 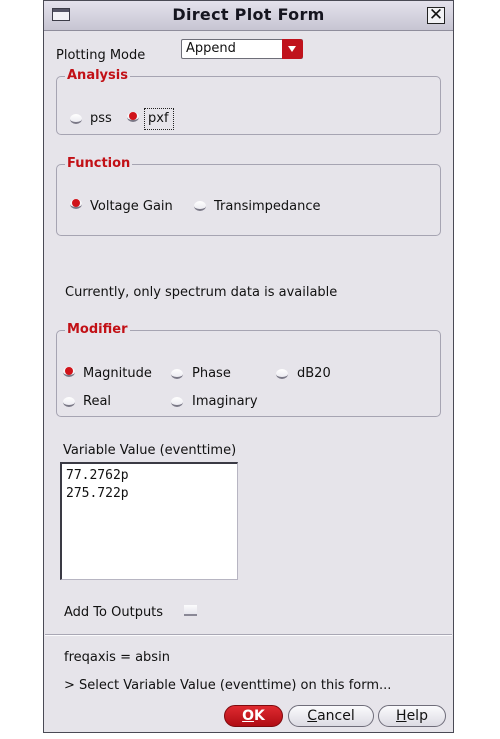 I want to click on radio-magnitude-label: Magnitude, so click(x=117, y=373).